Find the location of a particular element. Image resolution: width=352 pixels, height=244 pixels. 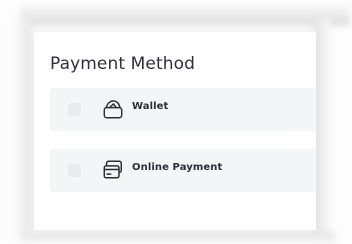

frame-shadow-left is located at coordinates (21, 129).